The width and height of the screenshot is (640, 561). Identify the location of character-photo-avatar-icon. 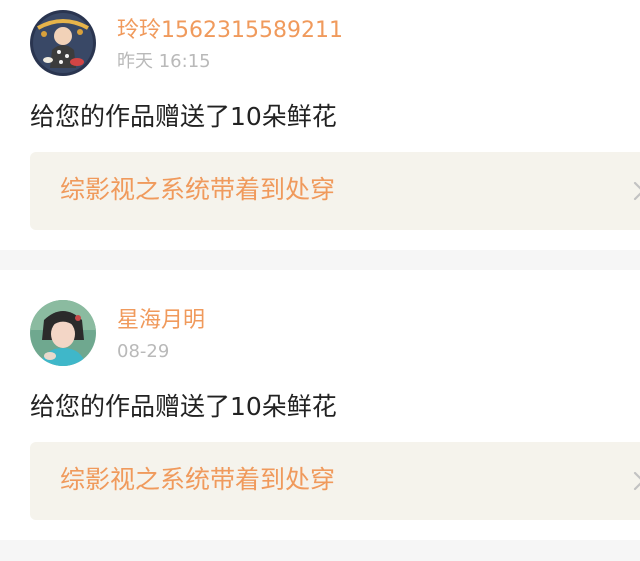
(63, 333).